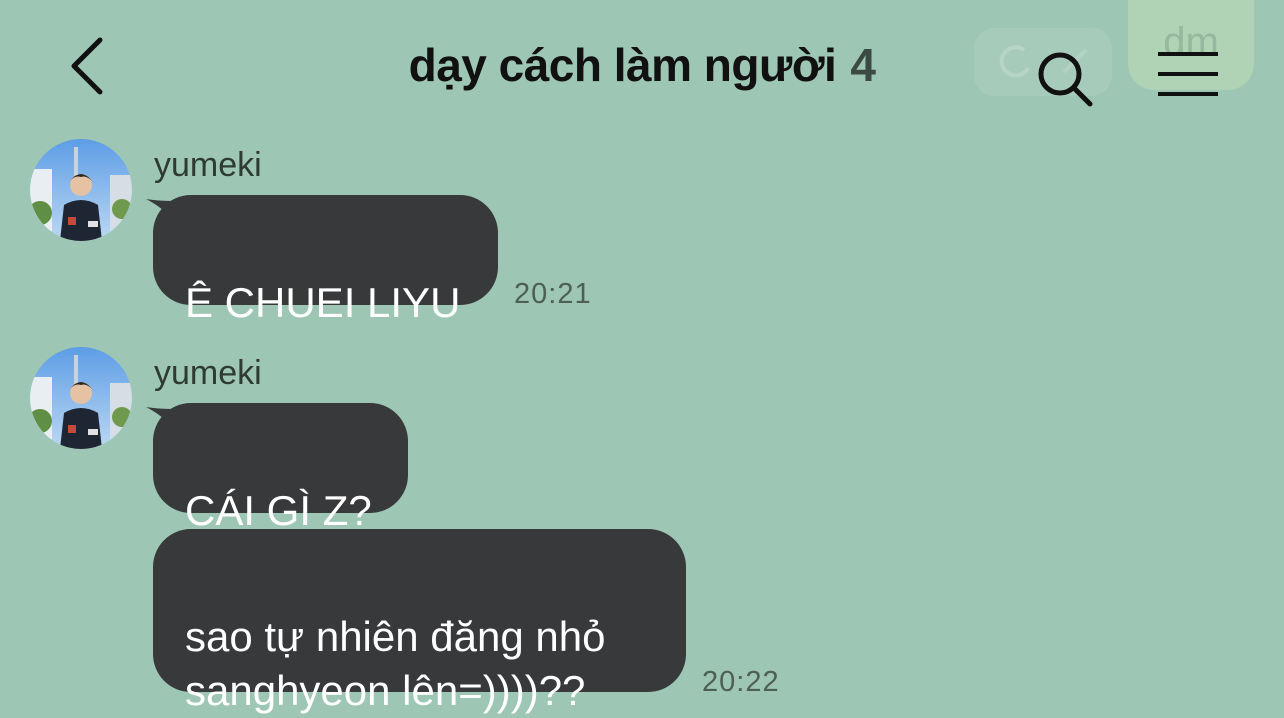 This screenshot has height=718, width=1284. I want to click on back-button, so click(90, 65).